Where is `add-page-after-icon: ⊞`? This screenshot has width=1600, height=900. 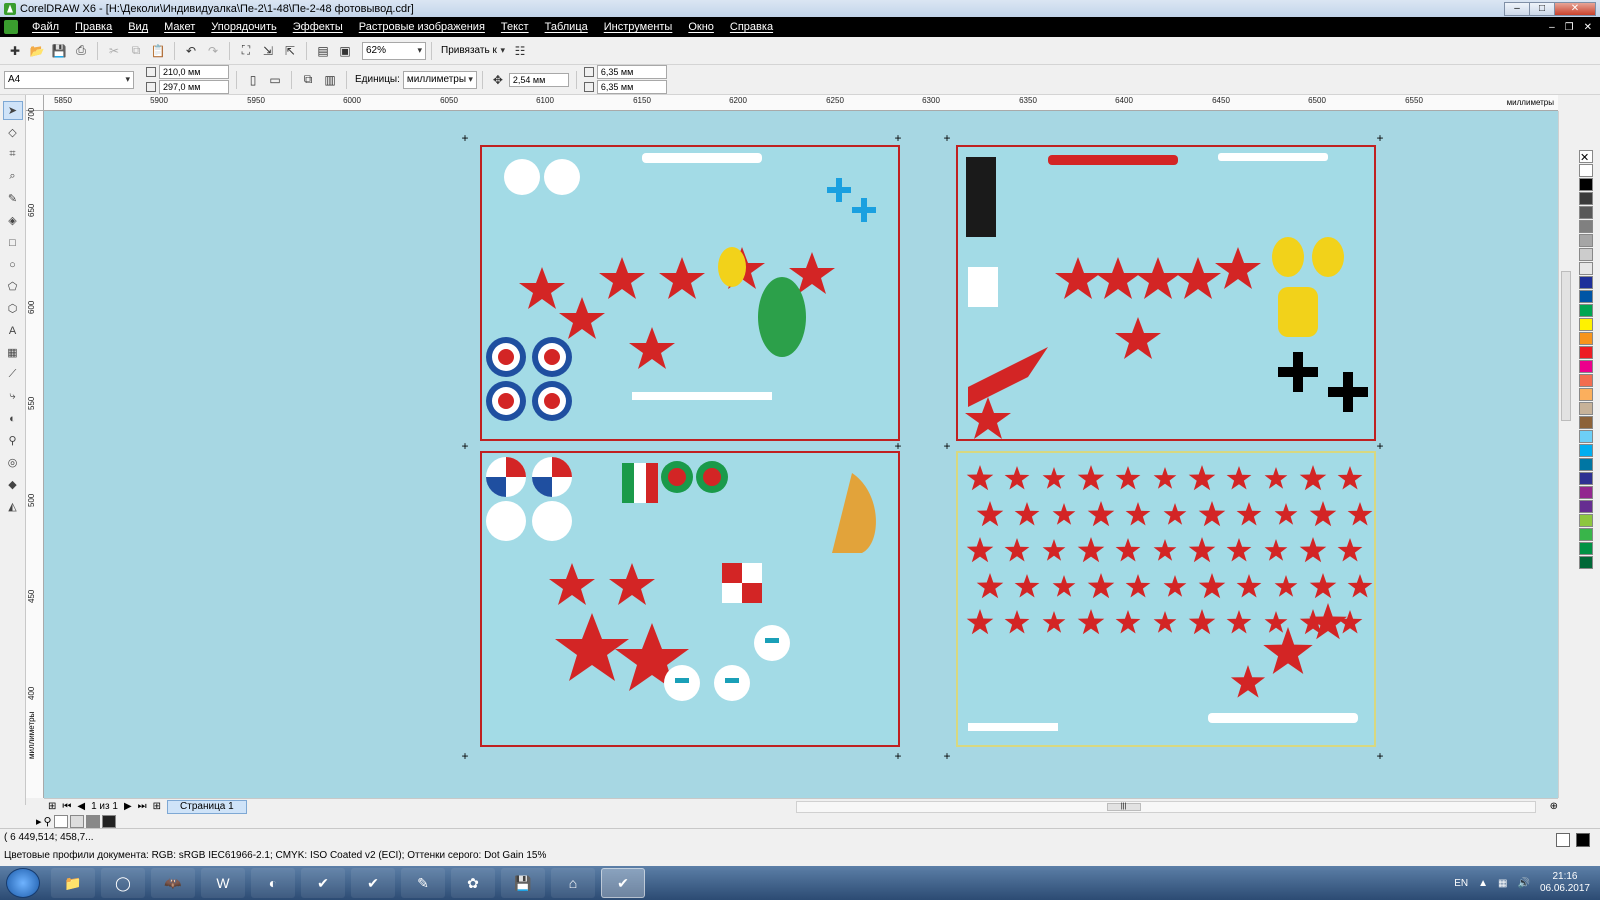 add-page-after-icon: ⊞ is located at coordinates (157, 806).